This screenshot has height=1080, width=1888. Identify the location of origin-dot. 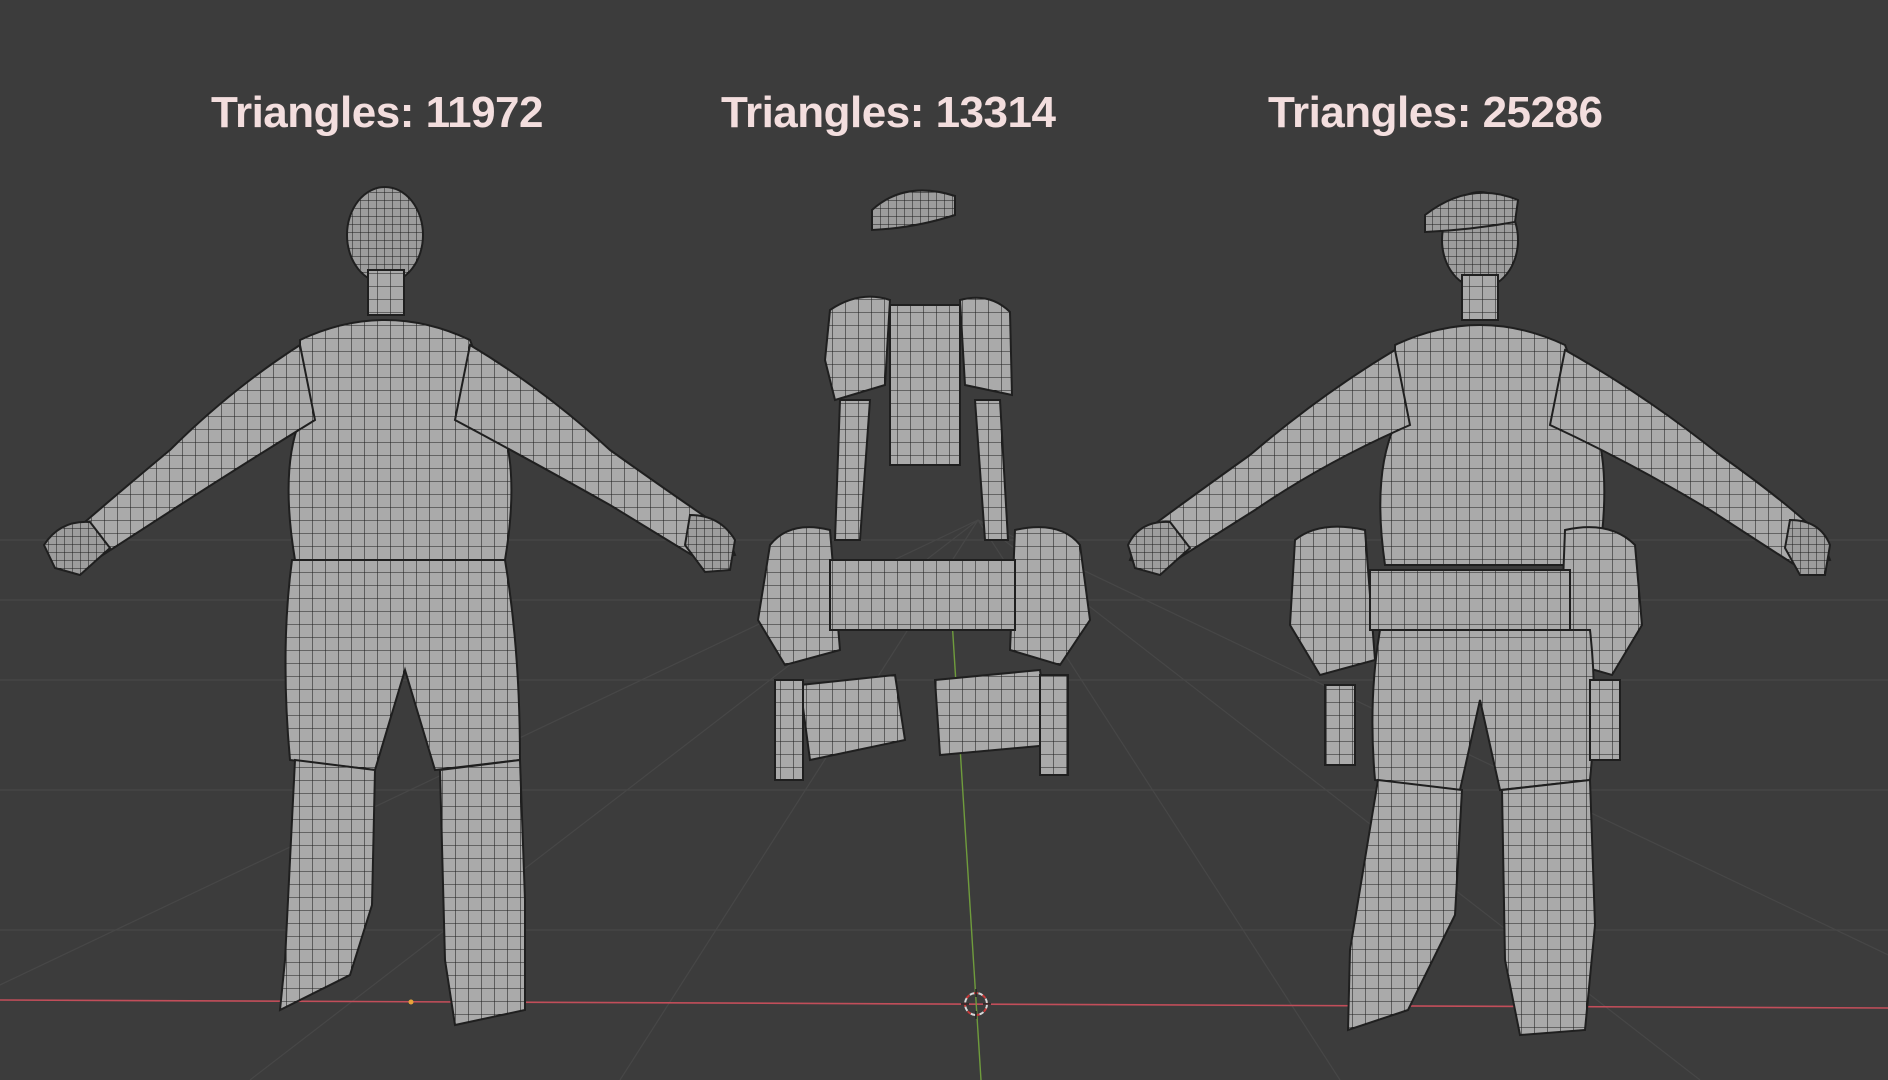
(411, 1002).